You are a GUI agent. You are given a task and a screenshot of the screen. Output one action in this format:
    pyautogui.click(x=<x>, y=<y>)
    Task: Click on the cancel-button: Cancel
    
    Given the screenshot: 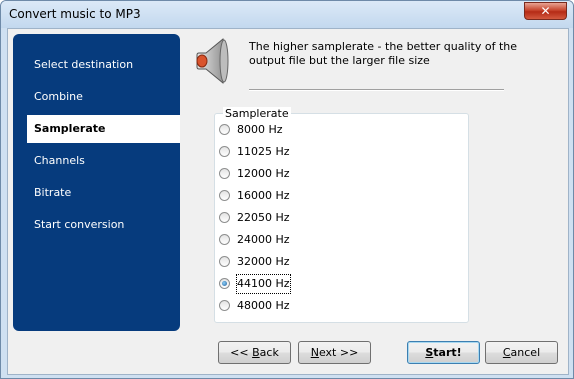 What is the action you would take?
    pyautogui.click(x=521, y=352)
    